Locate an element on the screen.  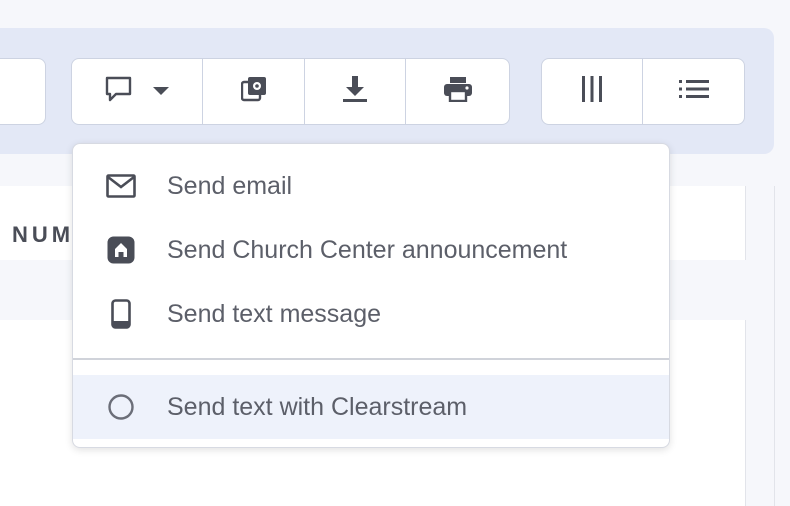
copy-settings-button is located at coordinates (254, 91).